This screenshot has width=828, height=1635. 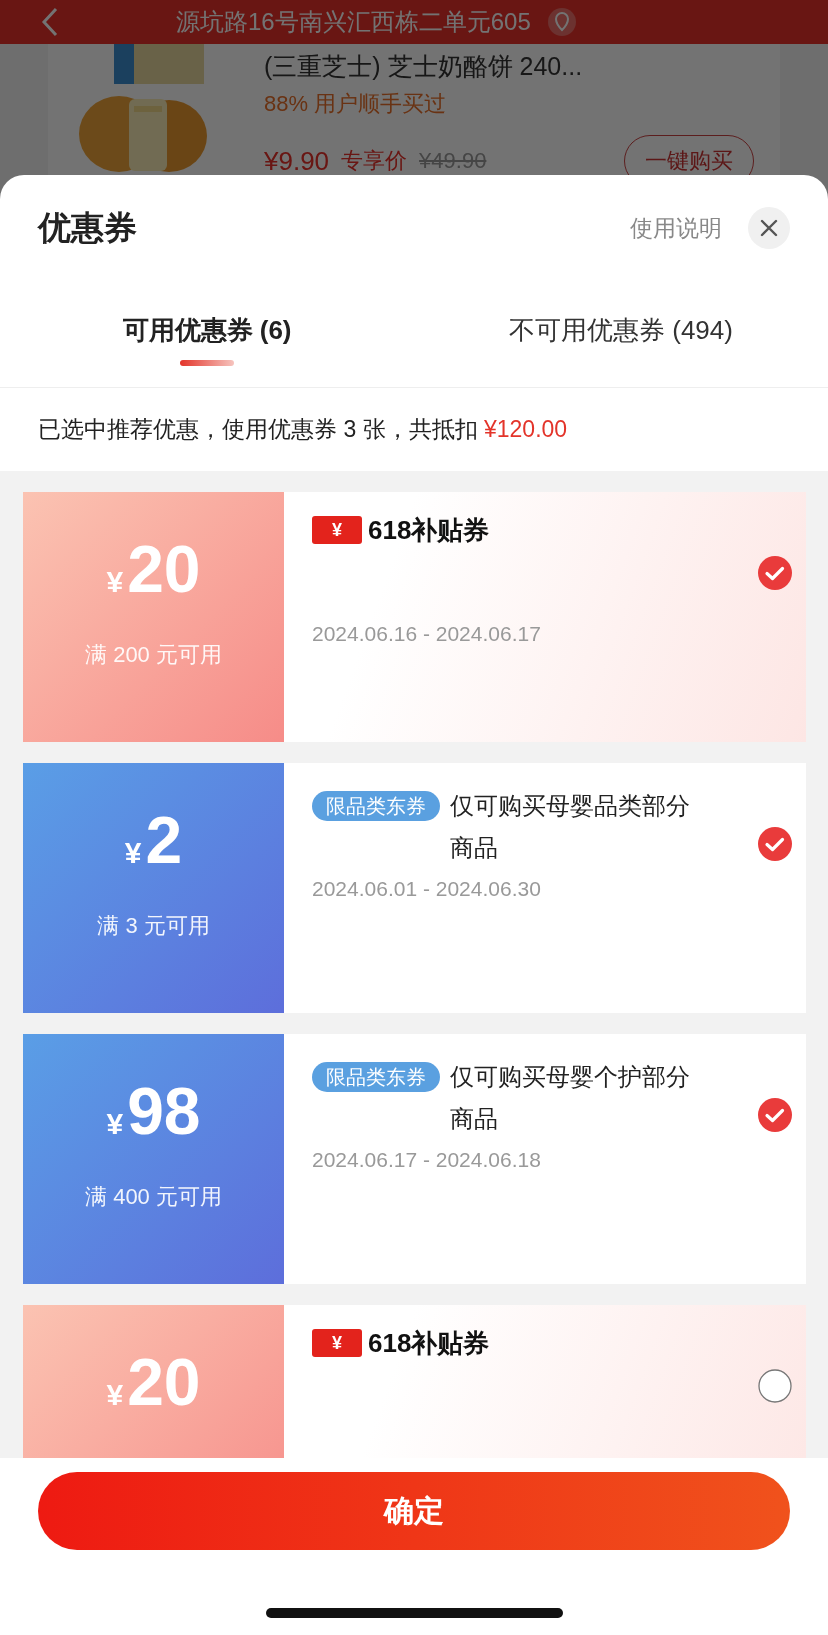 What do you see at coordinates (356, 104) in the screenshot?
I see `purchase-stat: 88% 用户顺手买过` at bounding box center [356, 104].